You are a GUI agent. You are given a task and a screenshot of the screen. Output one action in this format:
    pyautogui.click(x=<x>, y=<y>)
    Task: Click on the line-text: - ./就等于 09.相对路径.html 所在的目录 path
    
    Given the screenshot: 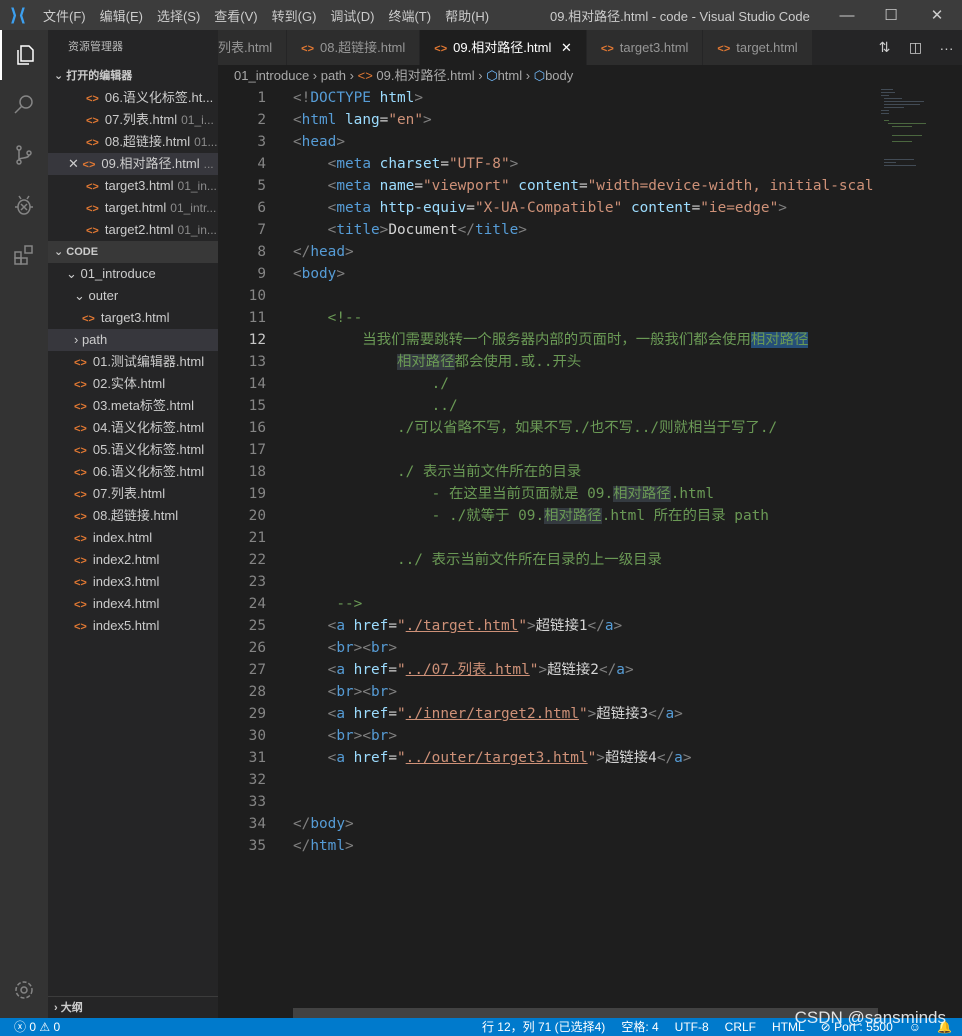 What is the action you would take?
    pyautogui.click(x=531, y=516)
    